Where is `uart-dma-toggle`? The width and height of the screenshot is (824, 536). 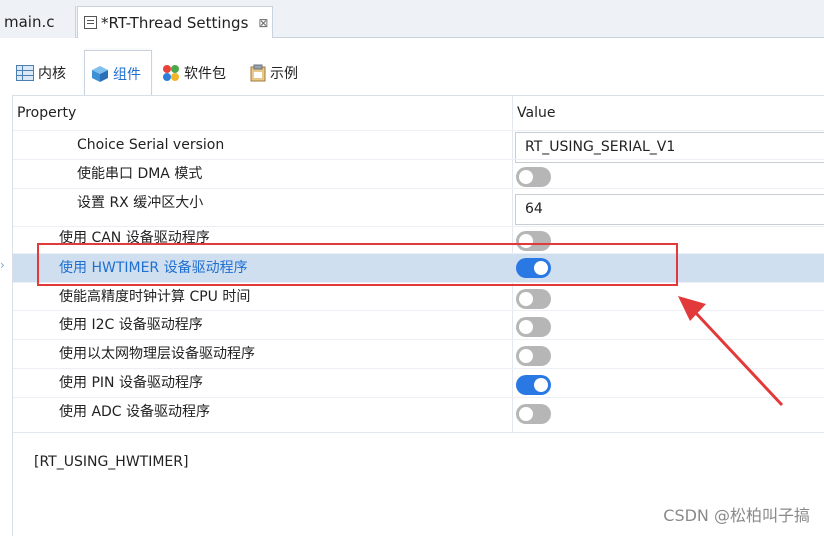 uart-dma-toggle is located at coordinates (533, 177).